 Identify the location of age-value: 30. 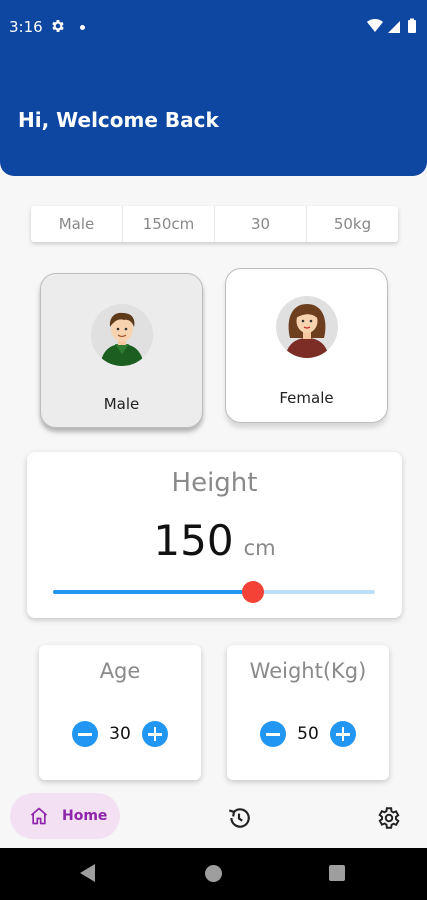
(120, 734).